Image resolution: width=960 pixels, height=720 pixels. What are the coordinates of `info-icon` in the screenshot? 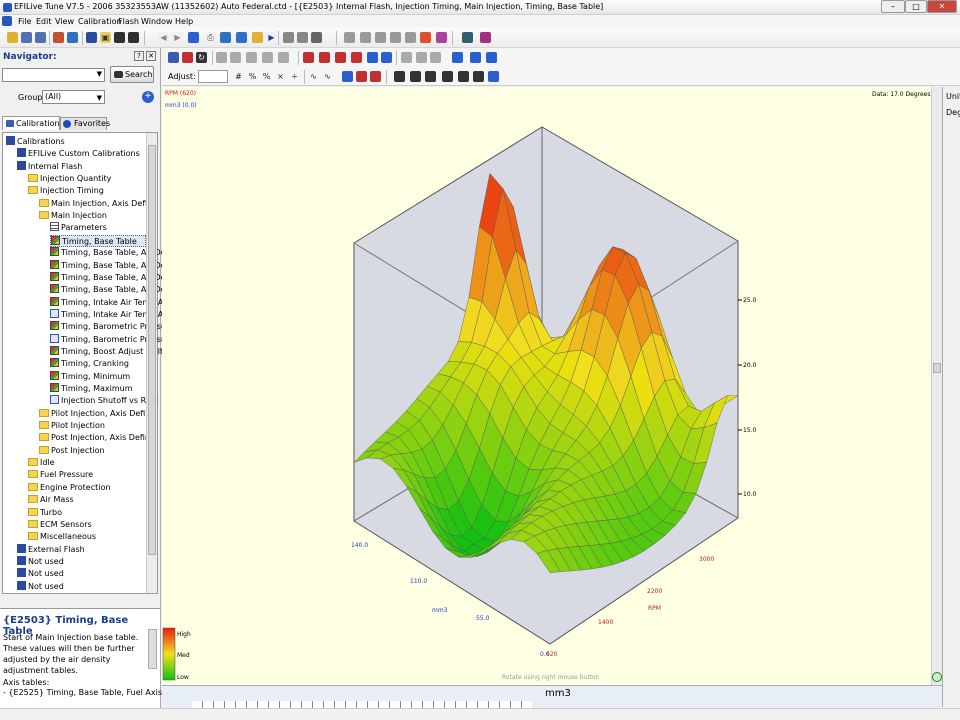 It's located at (493, 76).